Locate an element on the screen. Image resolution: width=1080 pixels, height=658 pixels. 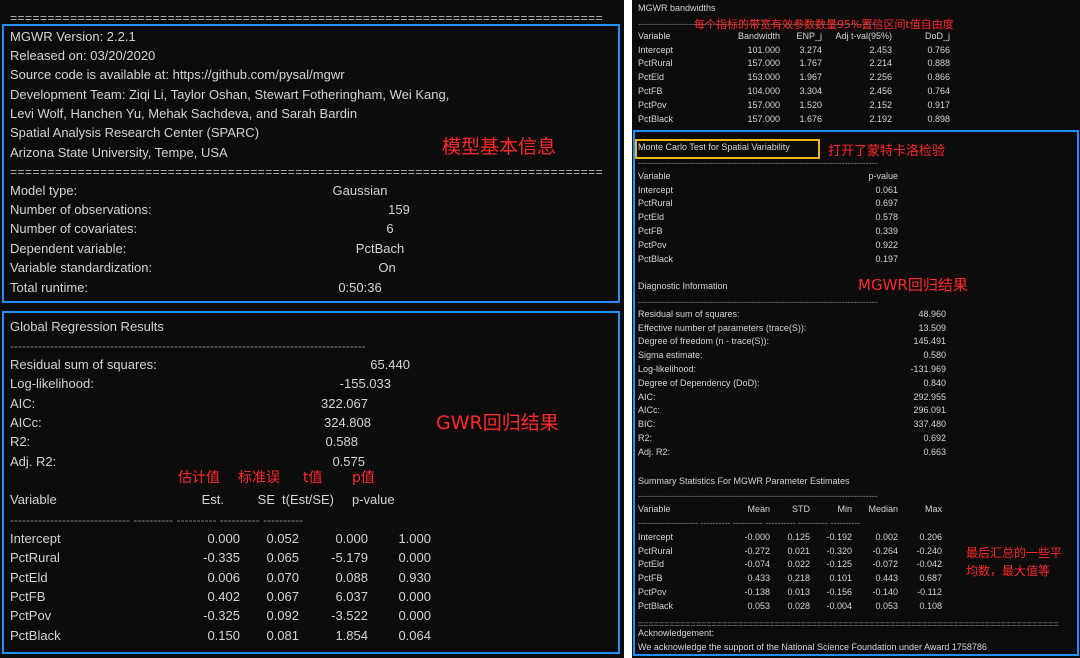
bw-bandwidth: 101.000 is located at coordinates (763, 49).